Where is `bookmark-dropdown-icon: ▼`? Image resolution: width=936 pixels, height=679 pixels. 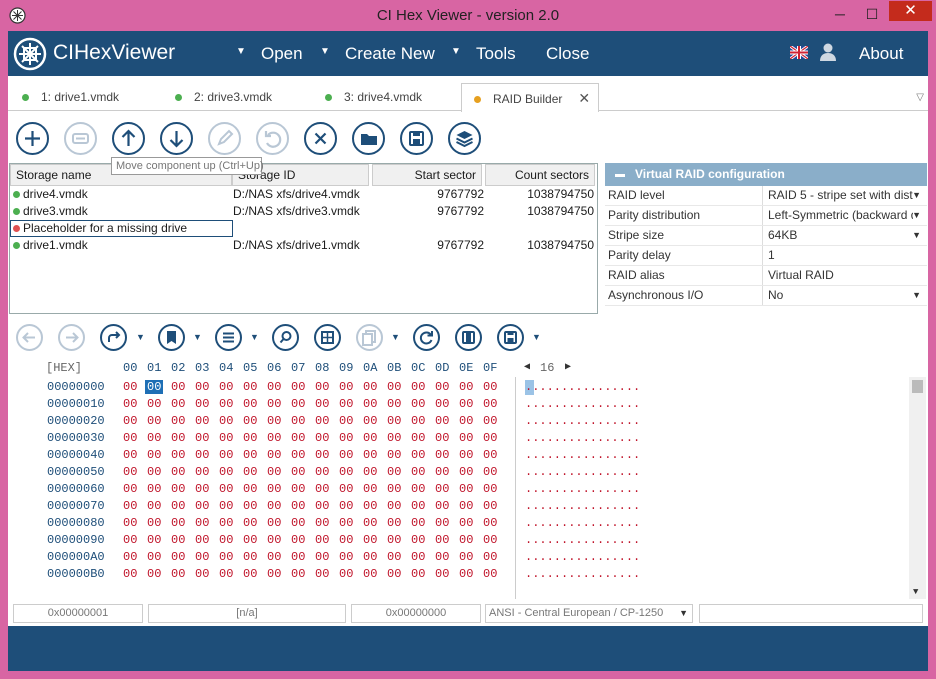
bookmark-dropdown-icon: ▼ is located at coordinates (197, 337).